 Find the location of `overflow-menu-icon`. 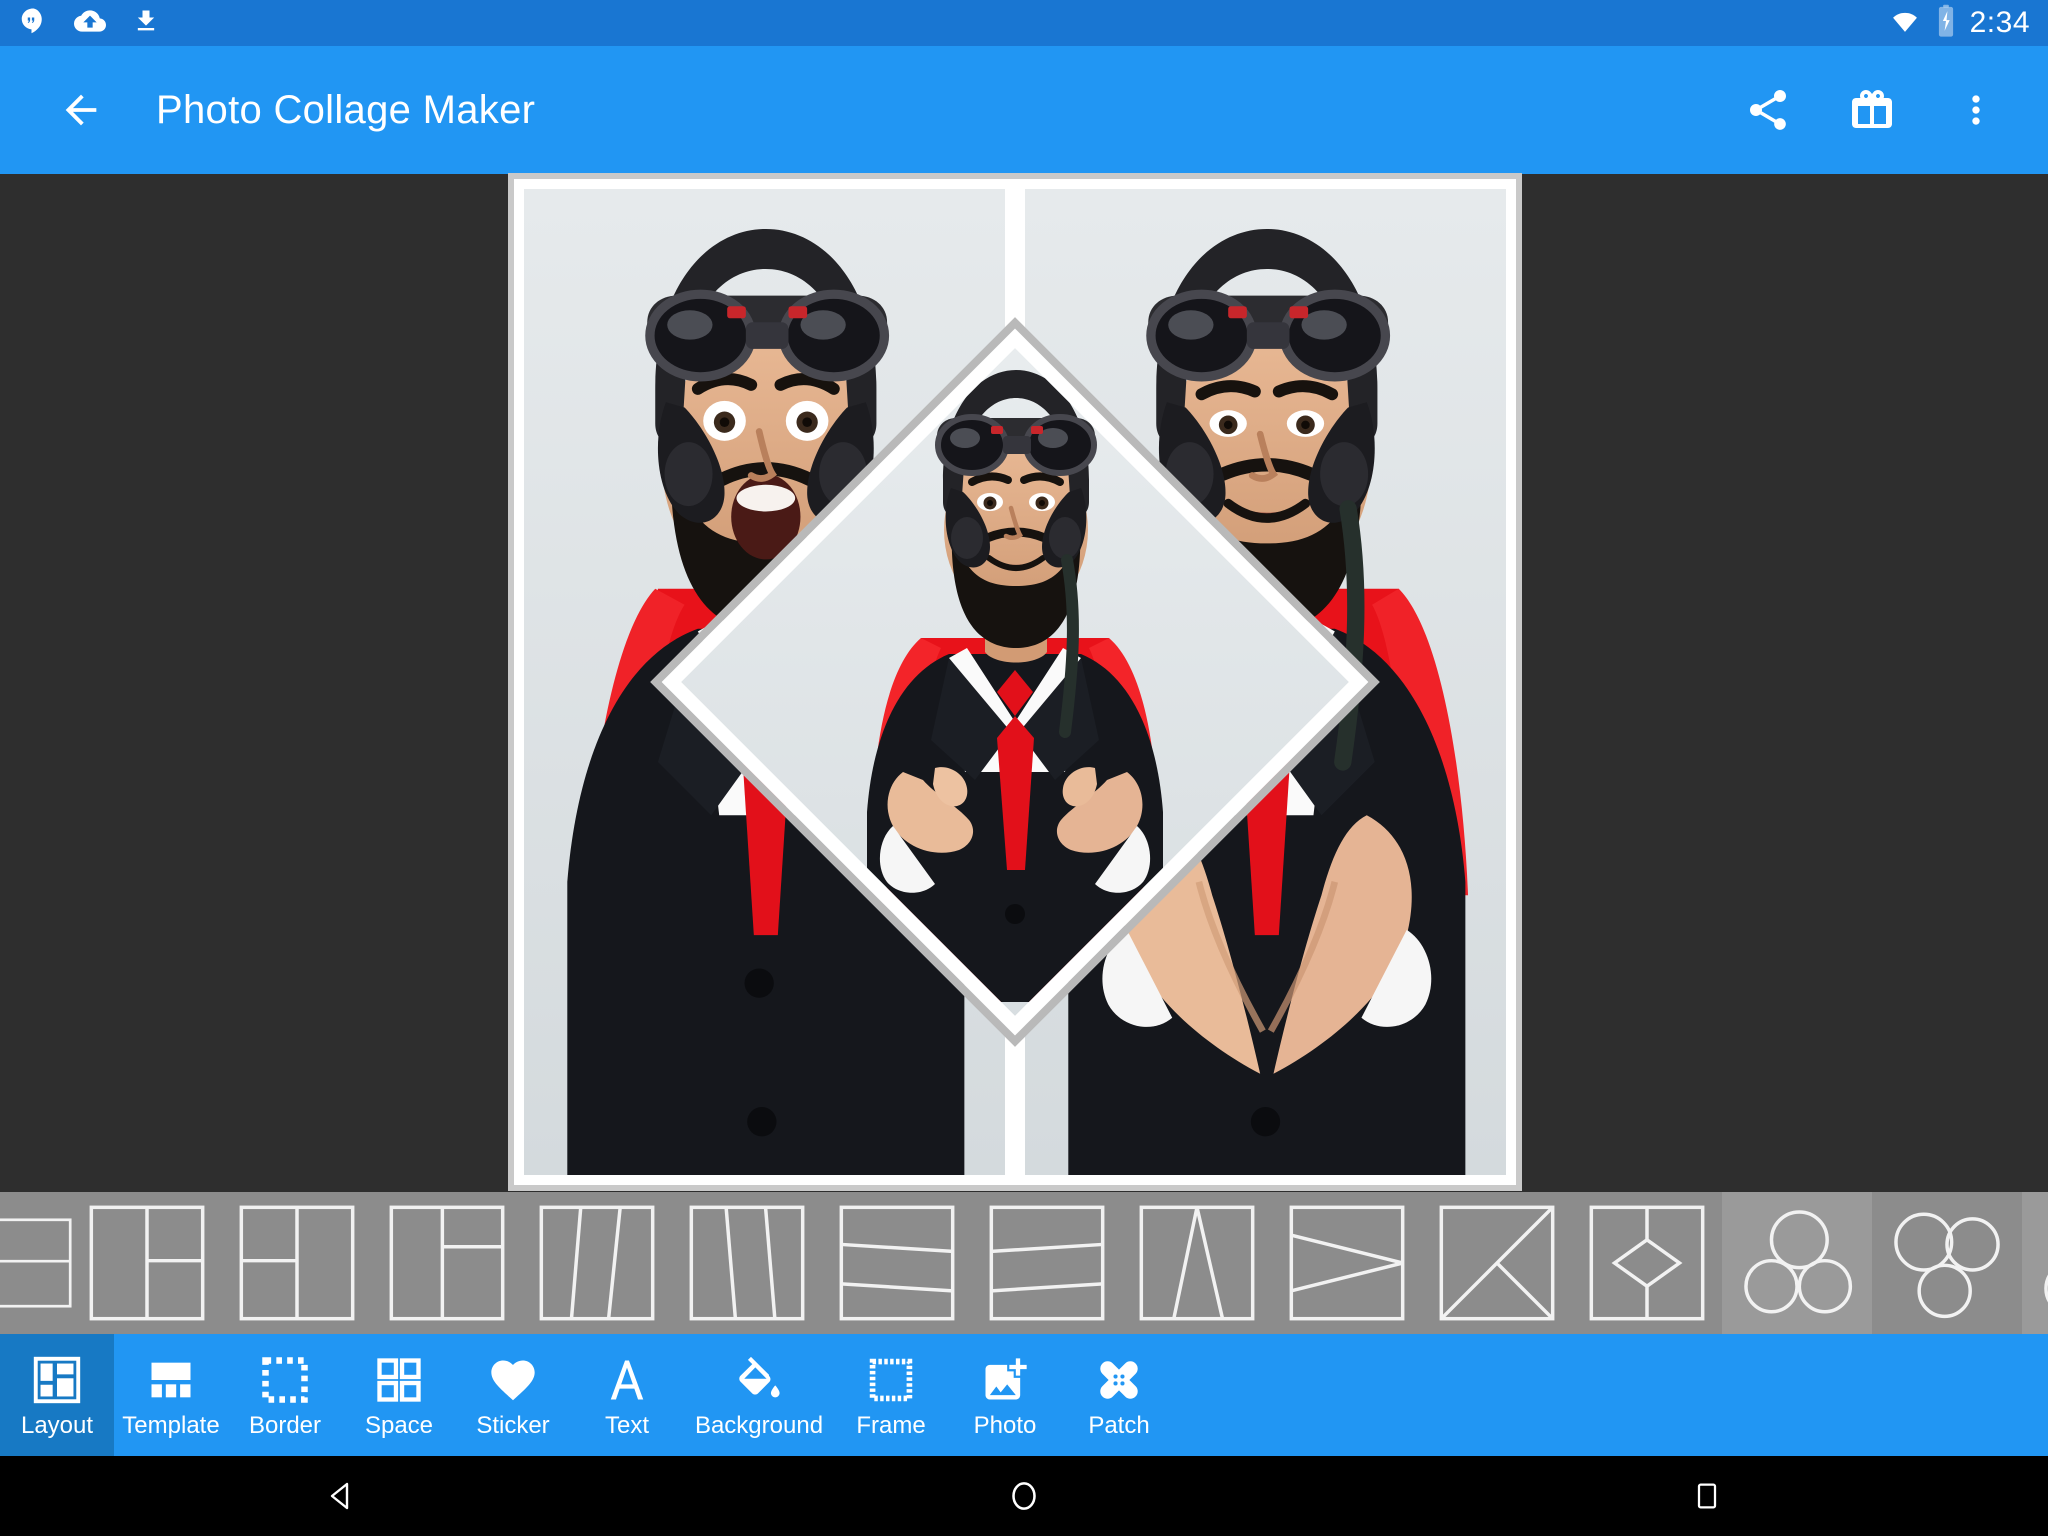

overflow-menu-icon is located at coordinates (1976, 110).